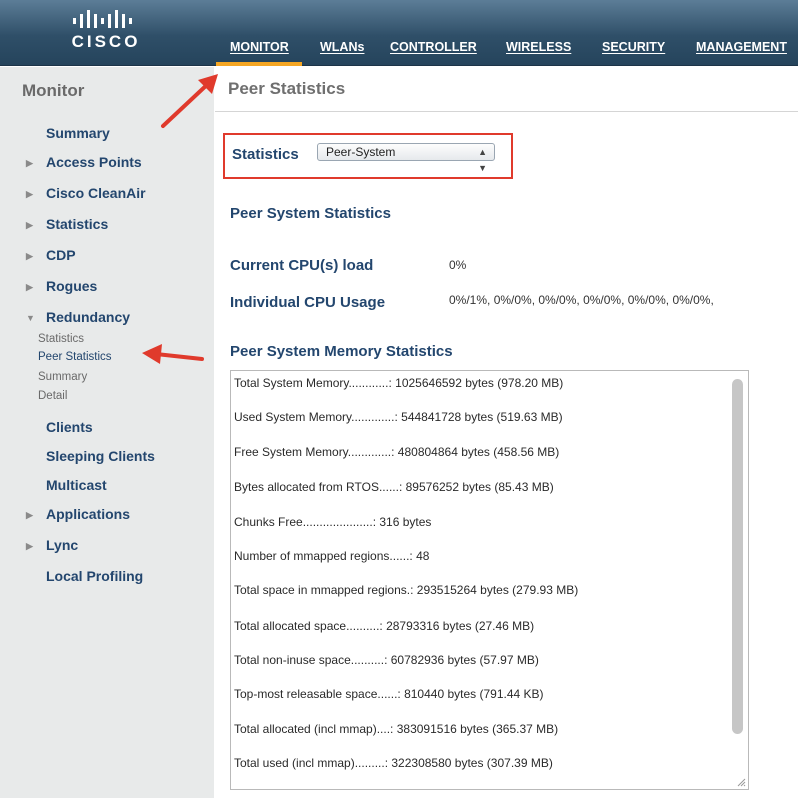  What do you see at coordinates (76, 485) in the screenshot?
I see `sidebar-item-label: Multicast` at bounding box center [76, 485].